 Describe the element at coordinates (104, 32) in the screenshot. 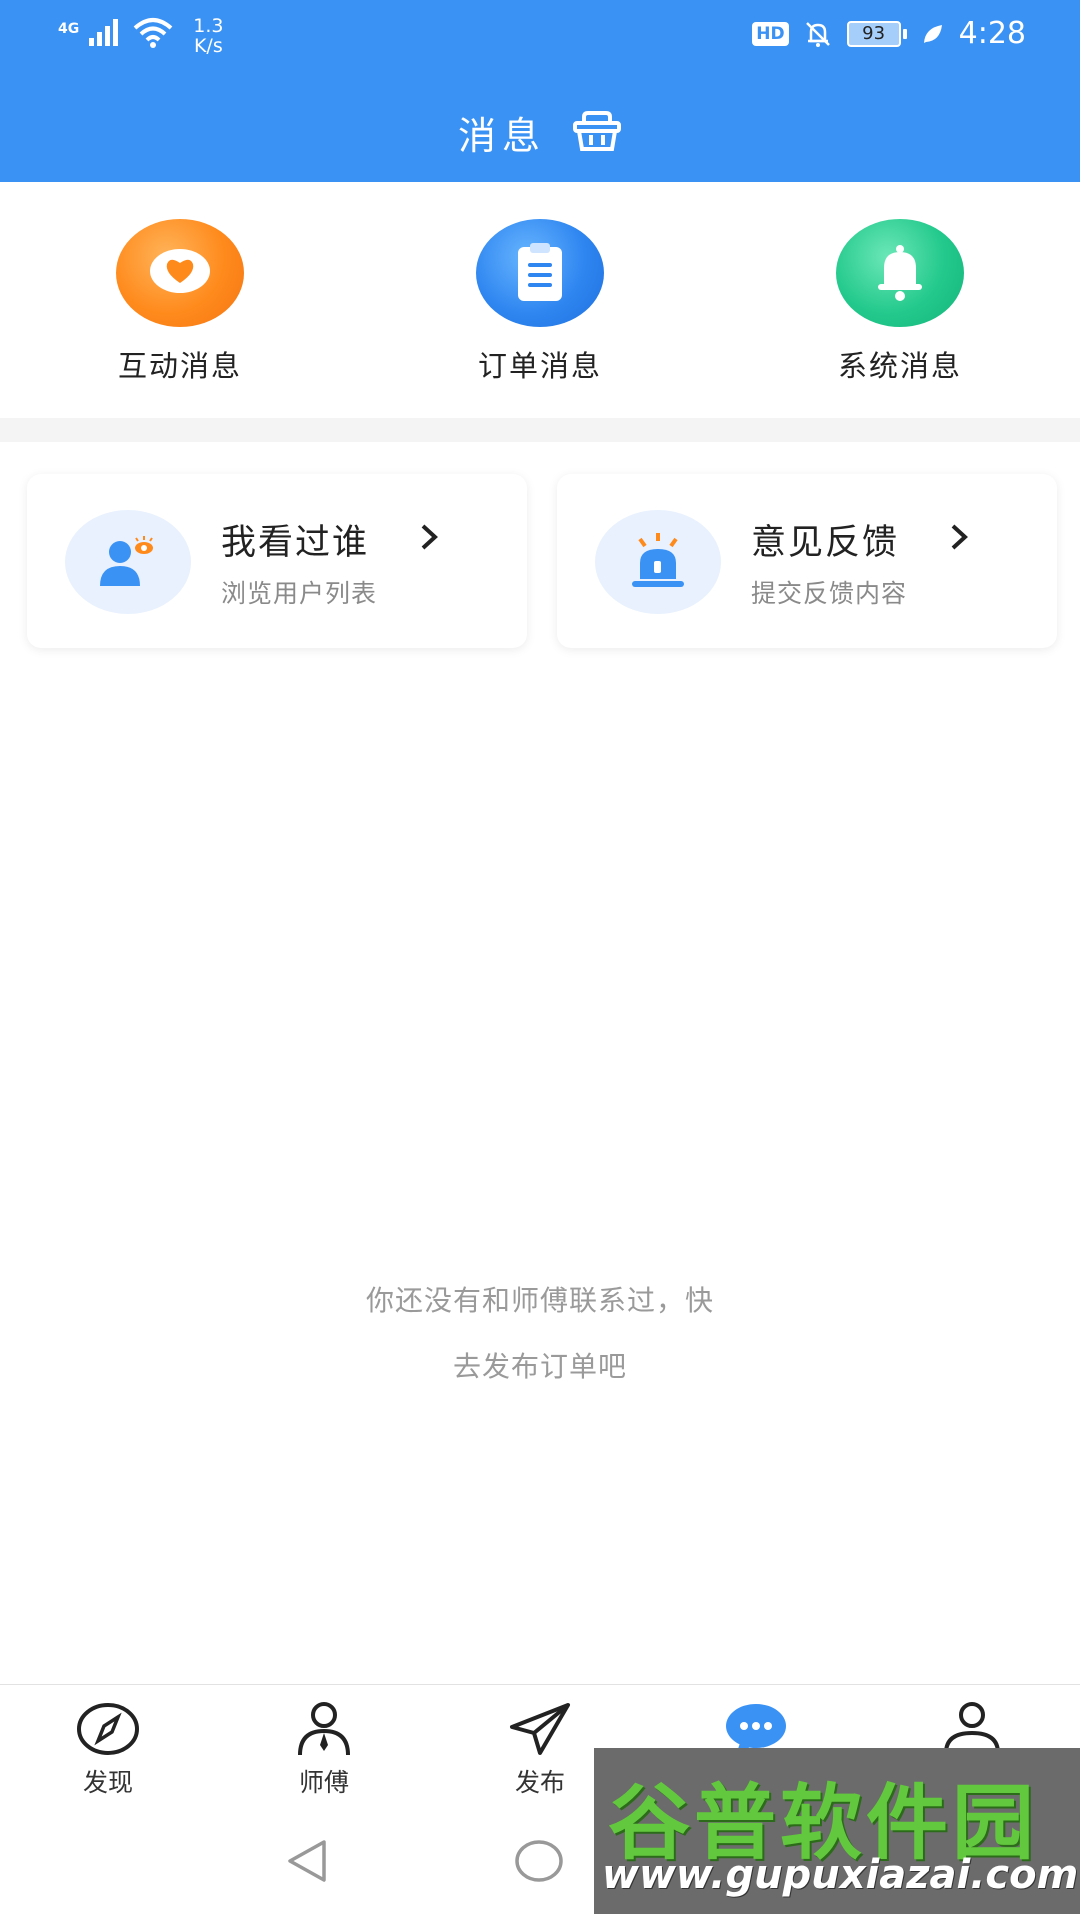

I see `signal-icon` at that location.